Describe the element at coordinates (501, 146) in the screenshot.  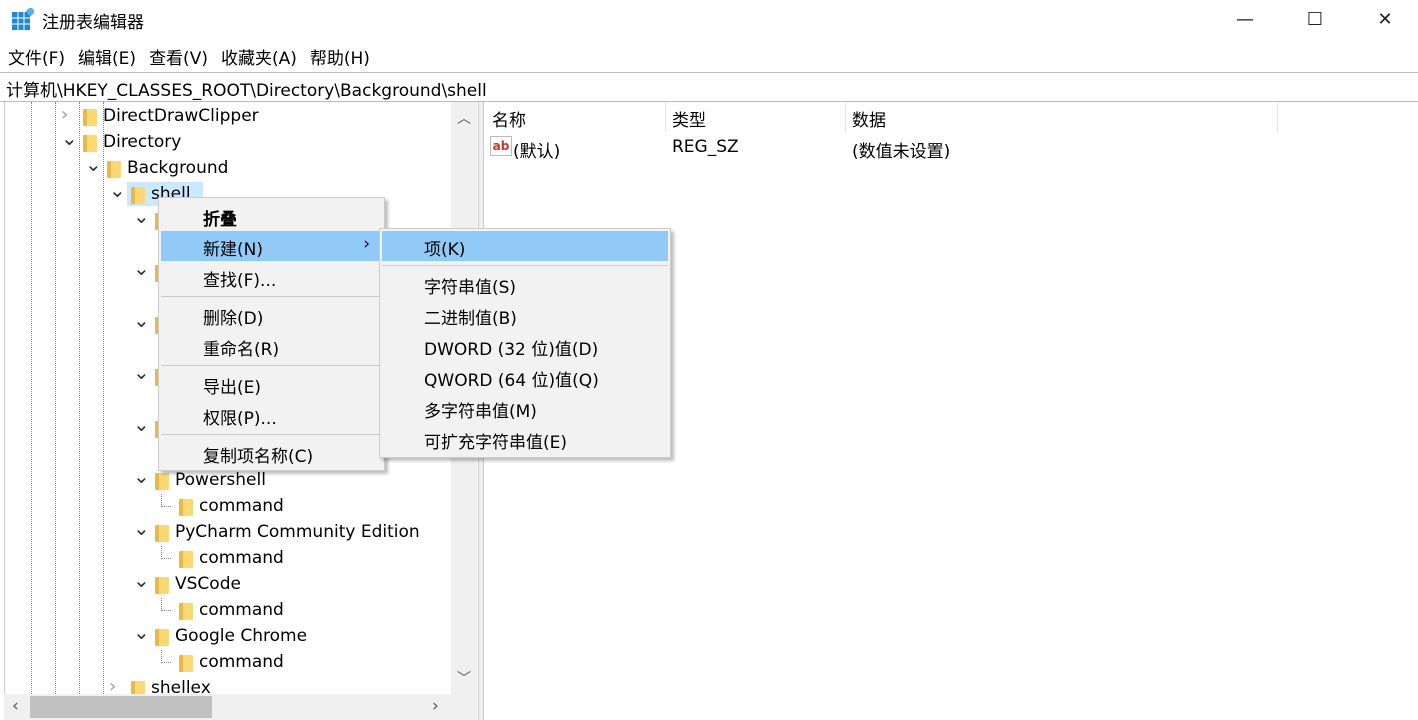
I see `string-value-ab-icon: ab` at that location.